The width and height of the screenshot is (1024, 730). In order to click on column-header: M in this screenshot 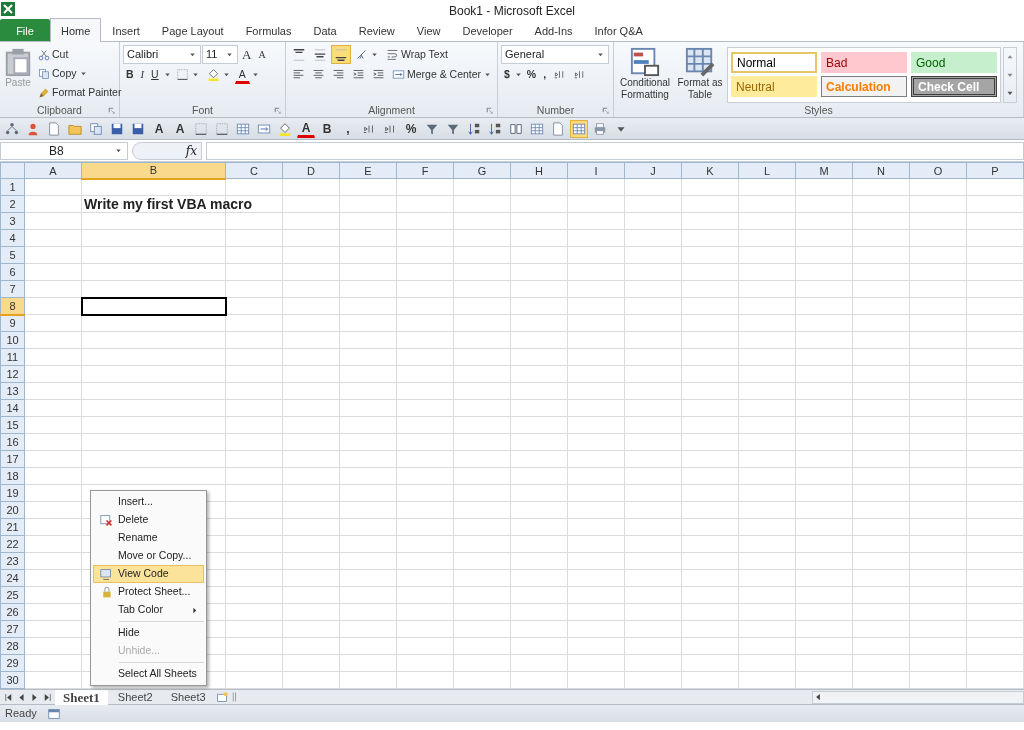, I will do `click(824, 170)`.